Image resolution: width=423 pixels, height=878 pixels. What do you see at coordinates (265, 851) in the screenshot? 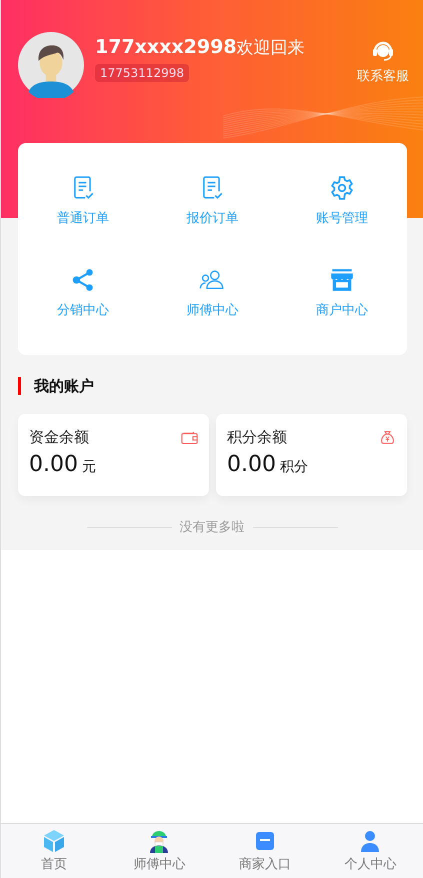
I see `tab: 商家入口` at bounding box center [265, 851].